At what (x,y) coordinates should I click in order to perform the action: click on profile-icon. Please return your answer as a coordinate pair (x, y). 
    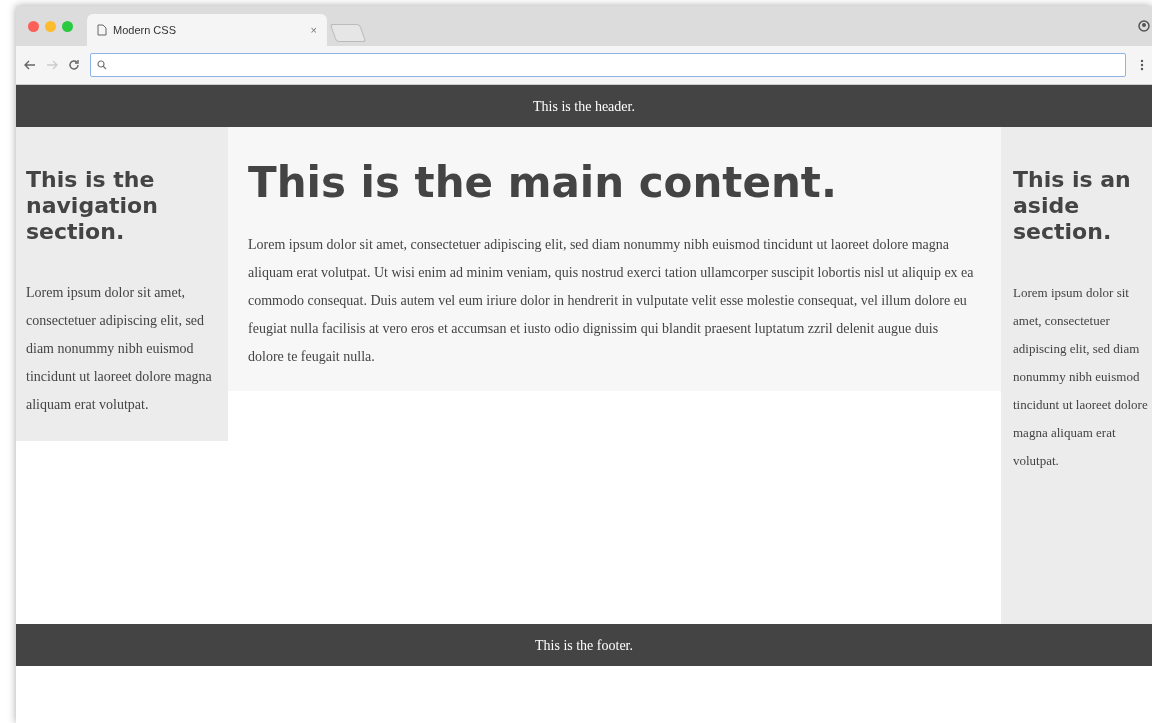
    Looking at the image, I should click on (1144, 26).